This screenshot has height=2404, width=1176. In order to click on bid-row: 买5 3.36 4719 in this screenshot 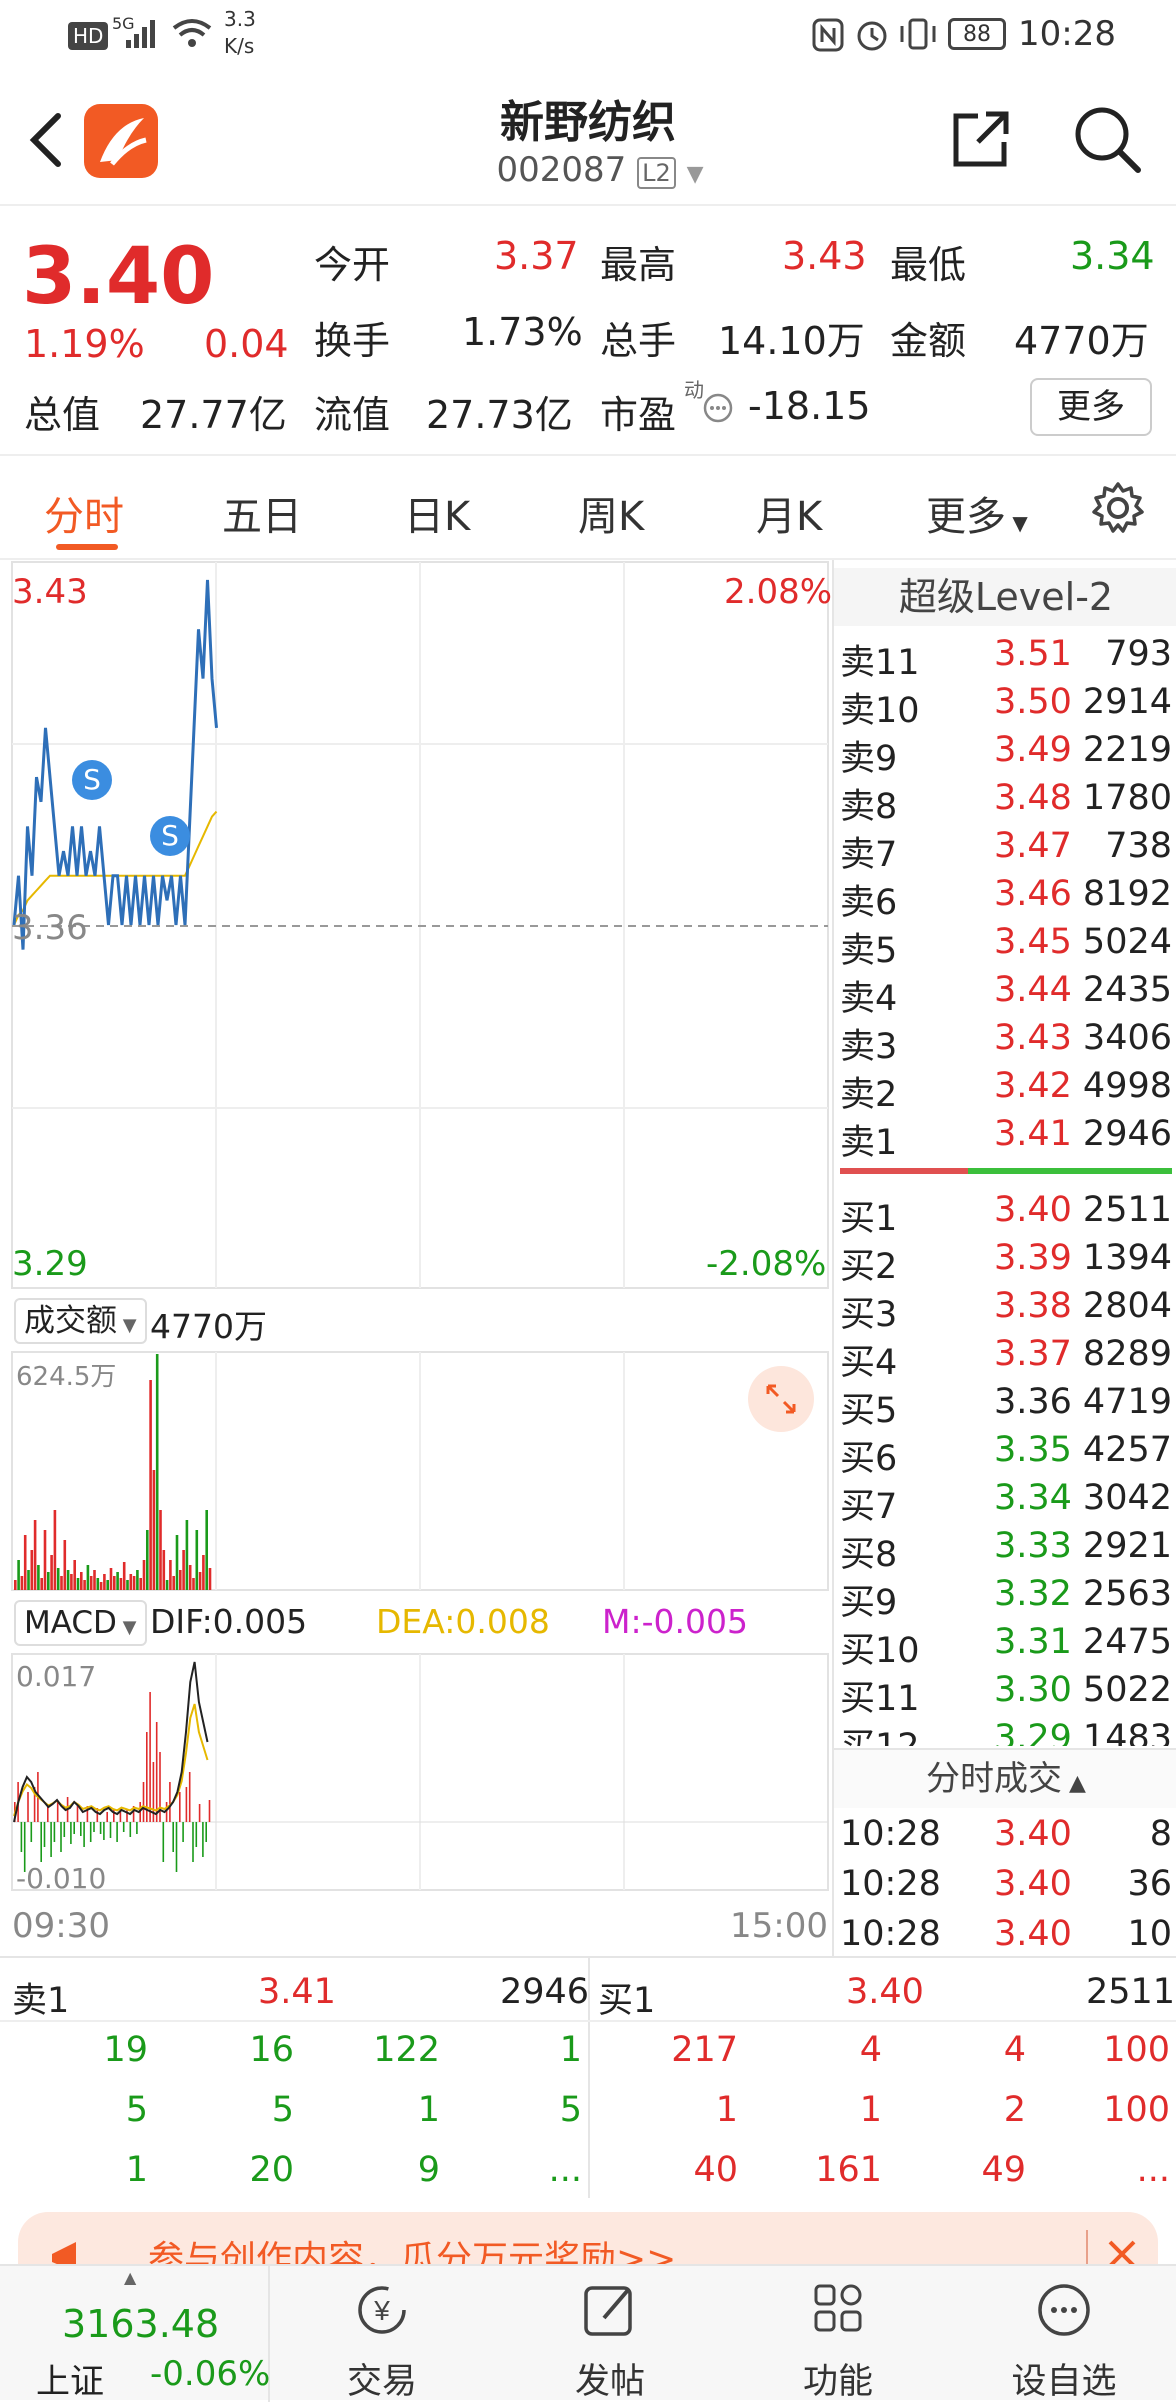, I will do `click(1005, 1406)`.